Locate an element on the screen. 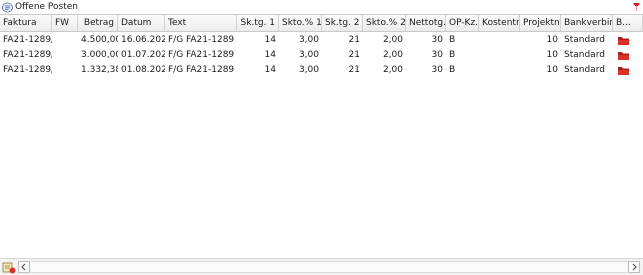 This screenshot has width=643, height=275. column-header-sktg2: Sk.tg. 2 is located at coordinates (342, 23).